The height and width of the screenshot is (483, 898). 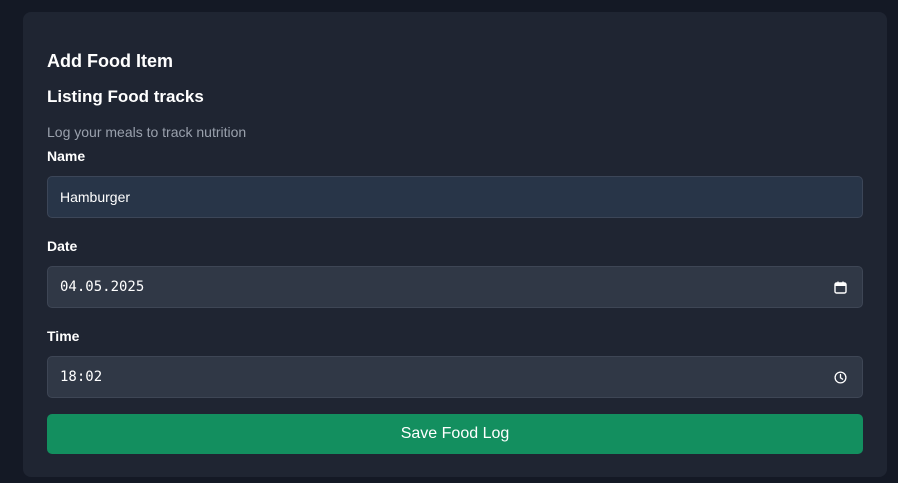 I want to click on clock-icon, so click(x=840, y=377).